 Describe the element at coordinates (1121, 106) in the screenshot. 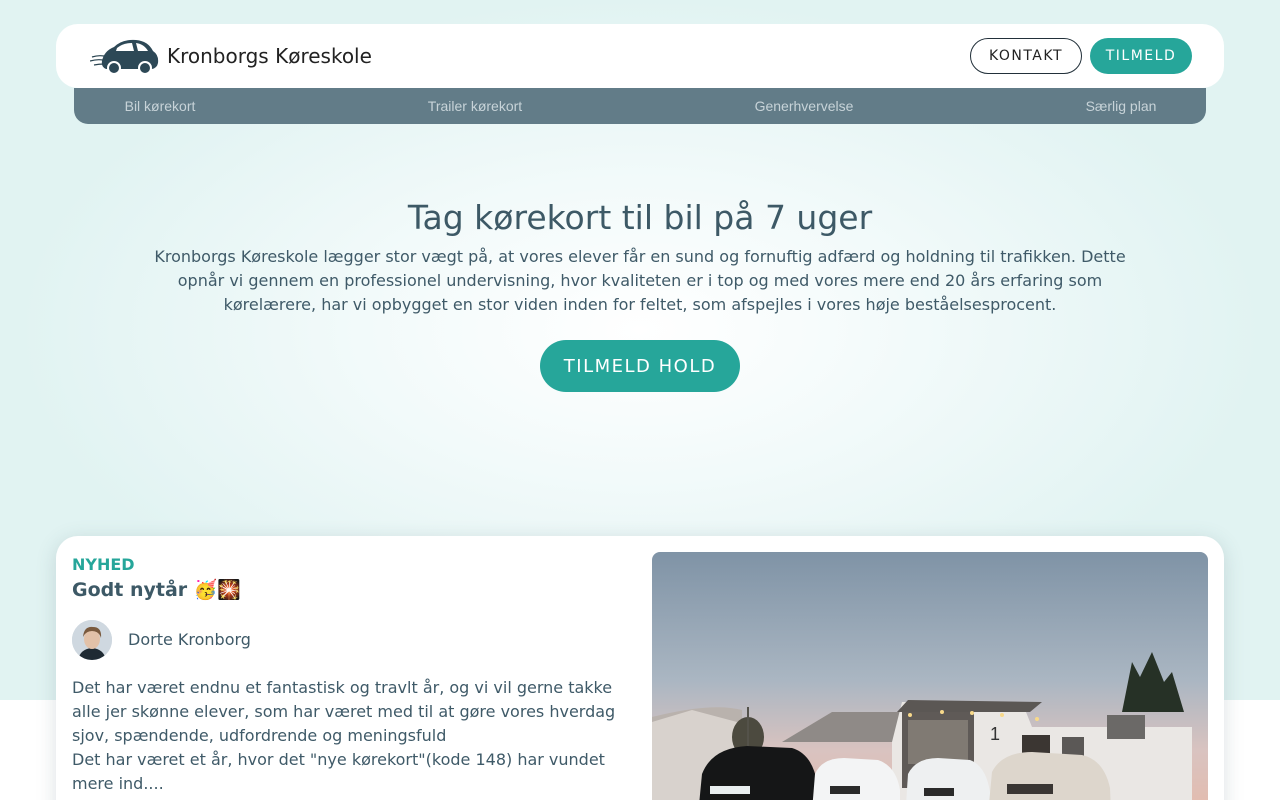

I see `nav-item-saerlig-plan: Særlig plan` at that location.